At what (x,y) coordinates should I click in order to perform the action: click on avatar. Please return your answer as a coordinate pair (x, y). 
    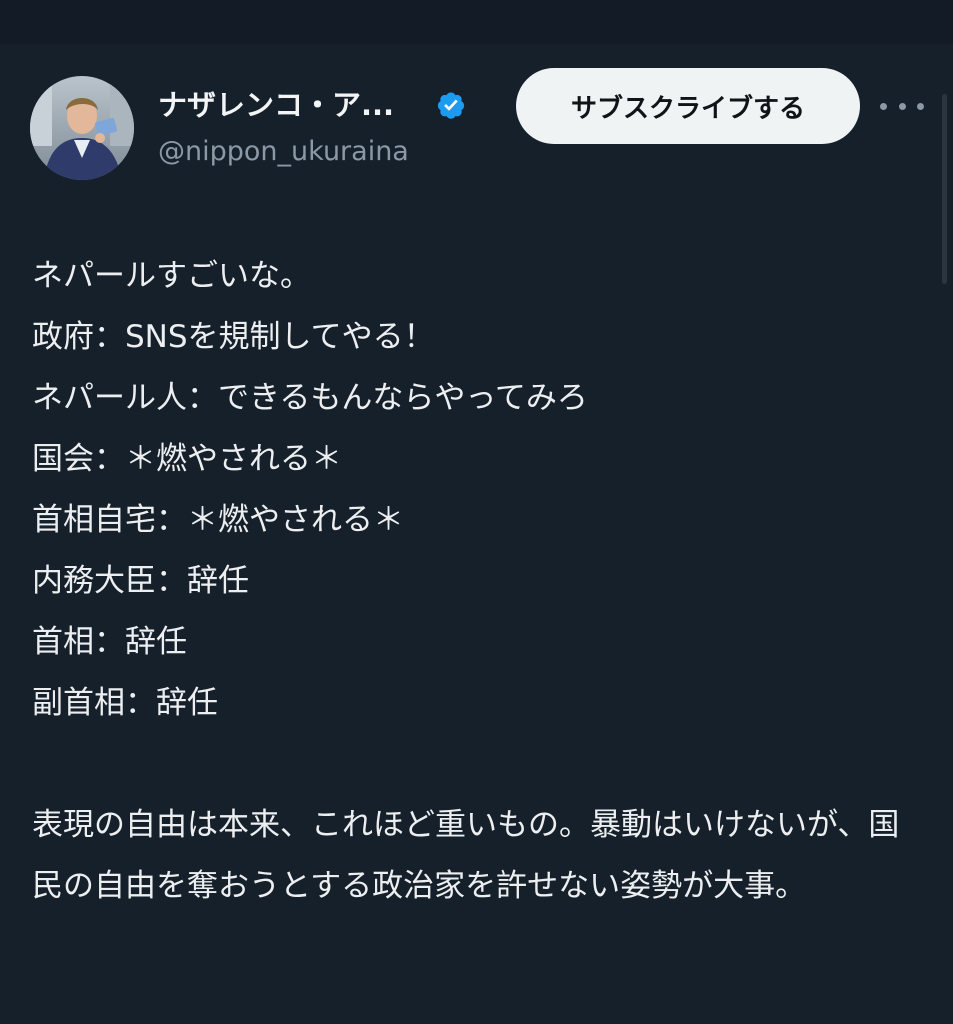
    Looking at the image, I should click on (82, 128).